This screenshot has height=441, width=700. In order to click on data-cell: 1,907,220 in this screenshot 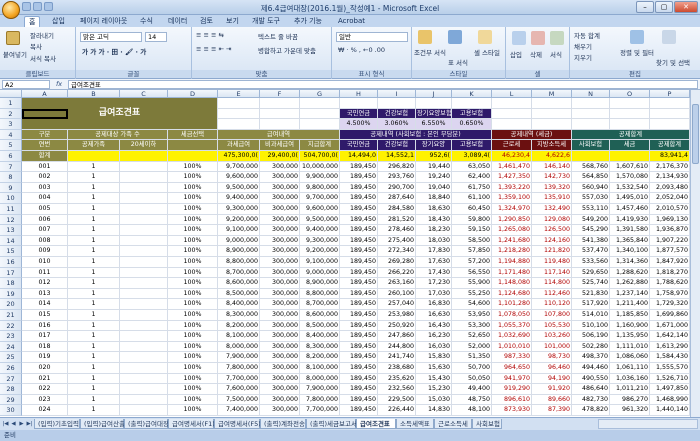, I will do `click(670, 241)`.